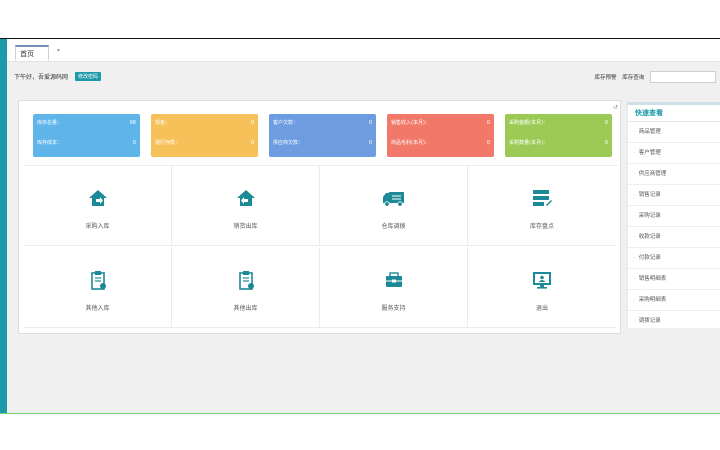  I want to click on quick-view-title: 快速查看, so click(674, 113).